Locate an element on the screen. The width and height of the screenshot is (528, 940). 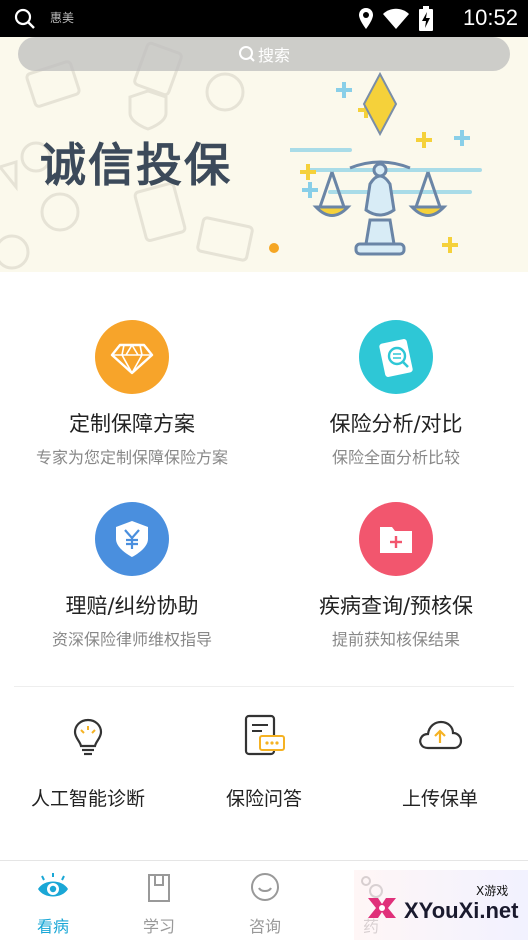
watermark-brand: XYouXi.net is located at coordinates (461, 910).